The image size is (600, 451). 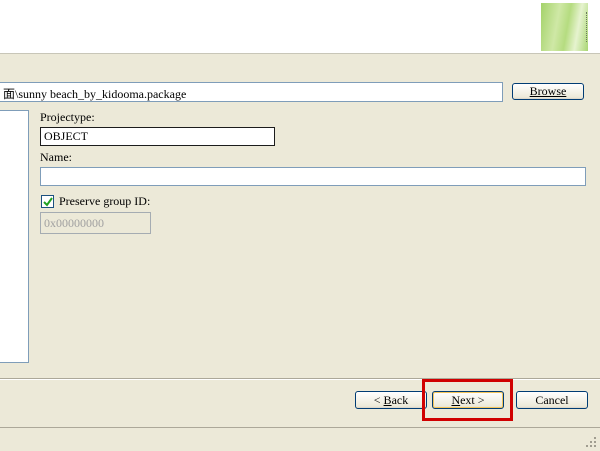 What do you see at coordinates (378, 399) in the screenshot?
I see `back-prefix: <` at bounding box center [378, 399].